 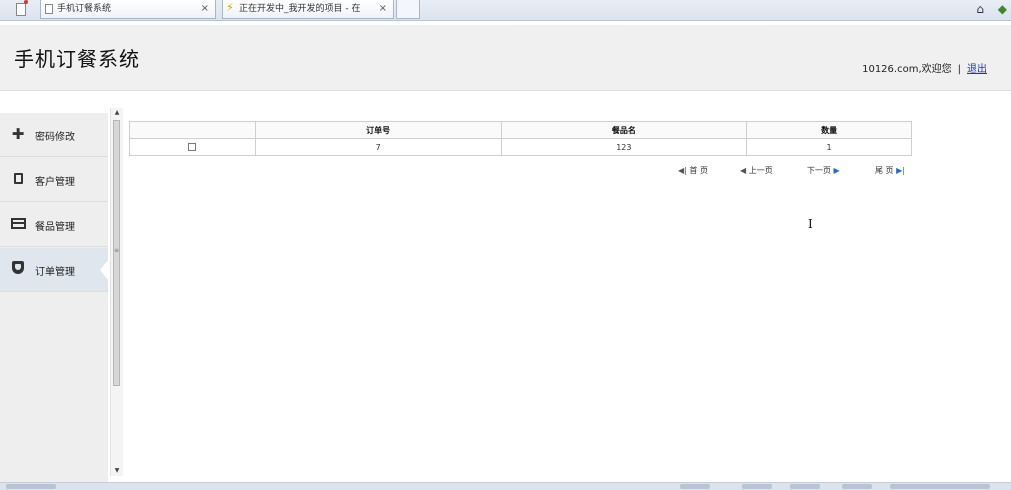 What do you see at coordinates (505, 10) in the screenshot?
I see `browser-tab-bar: 手机订餐系统 × ⚡ 正在开发中_我开发的项目 - 在 × ⌂ ◆` at bounding box center [505, 10].